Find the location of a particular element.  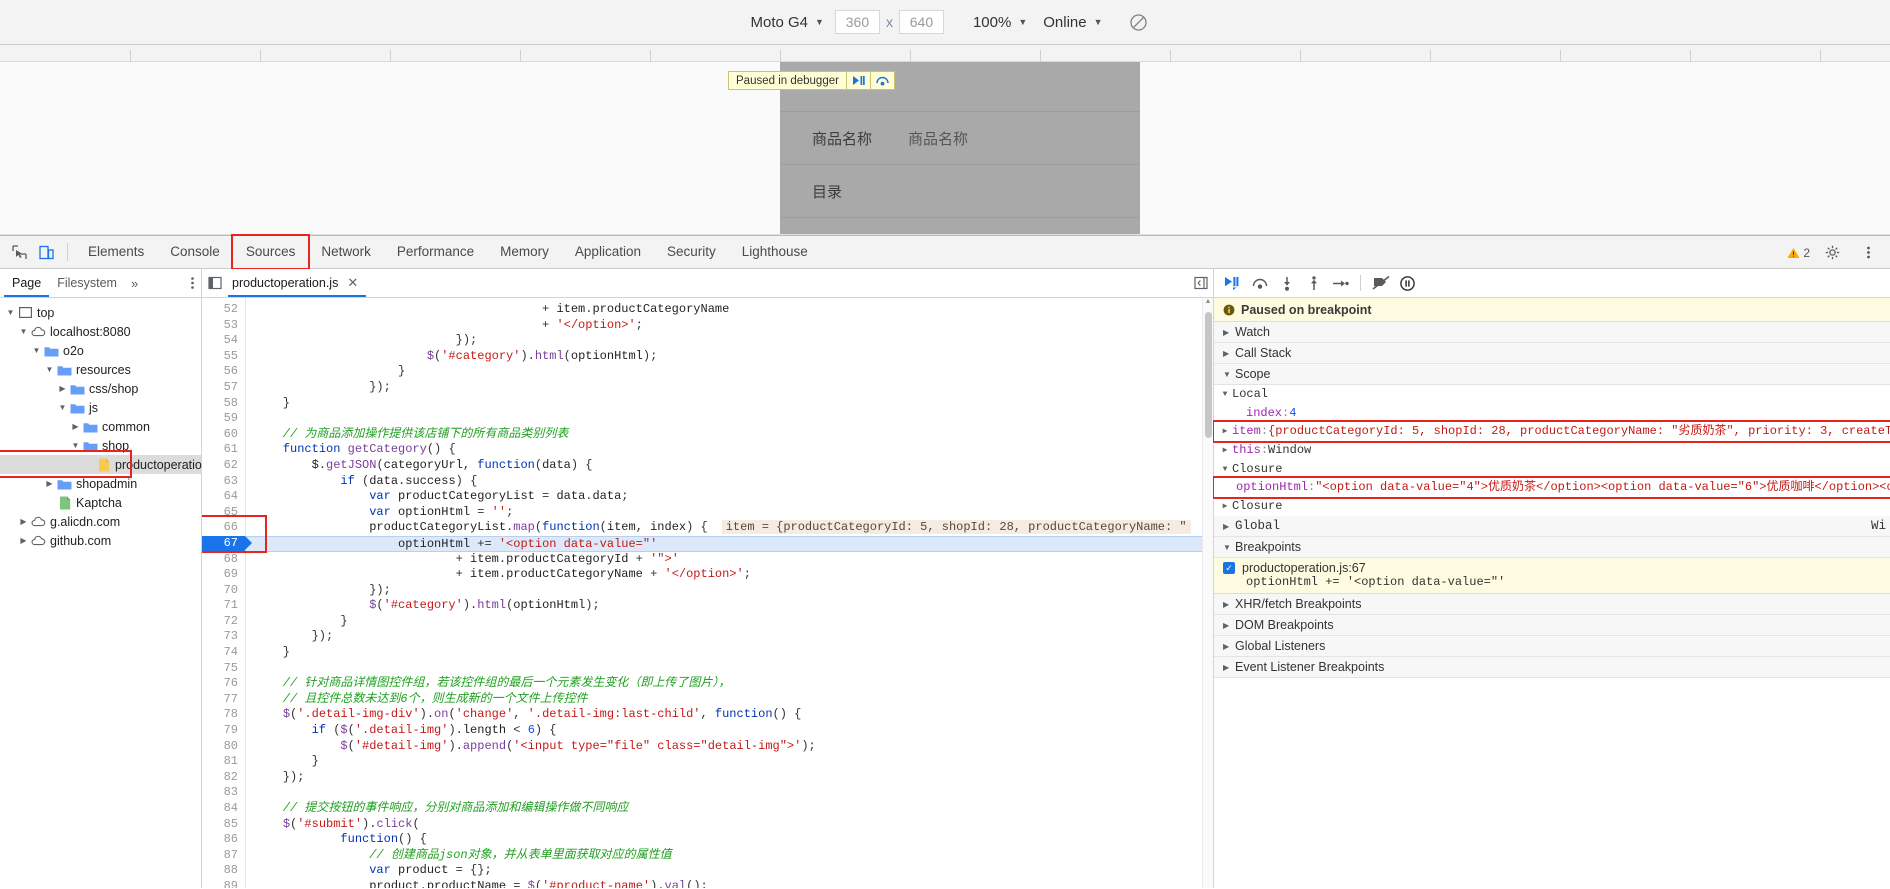

more-vertical-icon is located at coordinates (1868, 252).